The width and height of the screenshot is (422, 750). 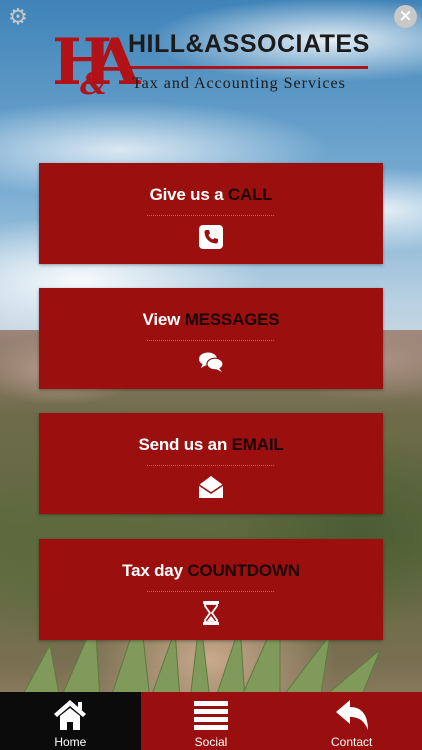 What do you see at coordinates (211, 742) in the screenshot?
I see `tab-social-label: Social` at bounding box center [211, 742].